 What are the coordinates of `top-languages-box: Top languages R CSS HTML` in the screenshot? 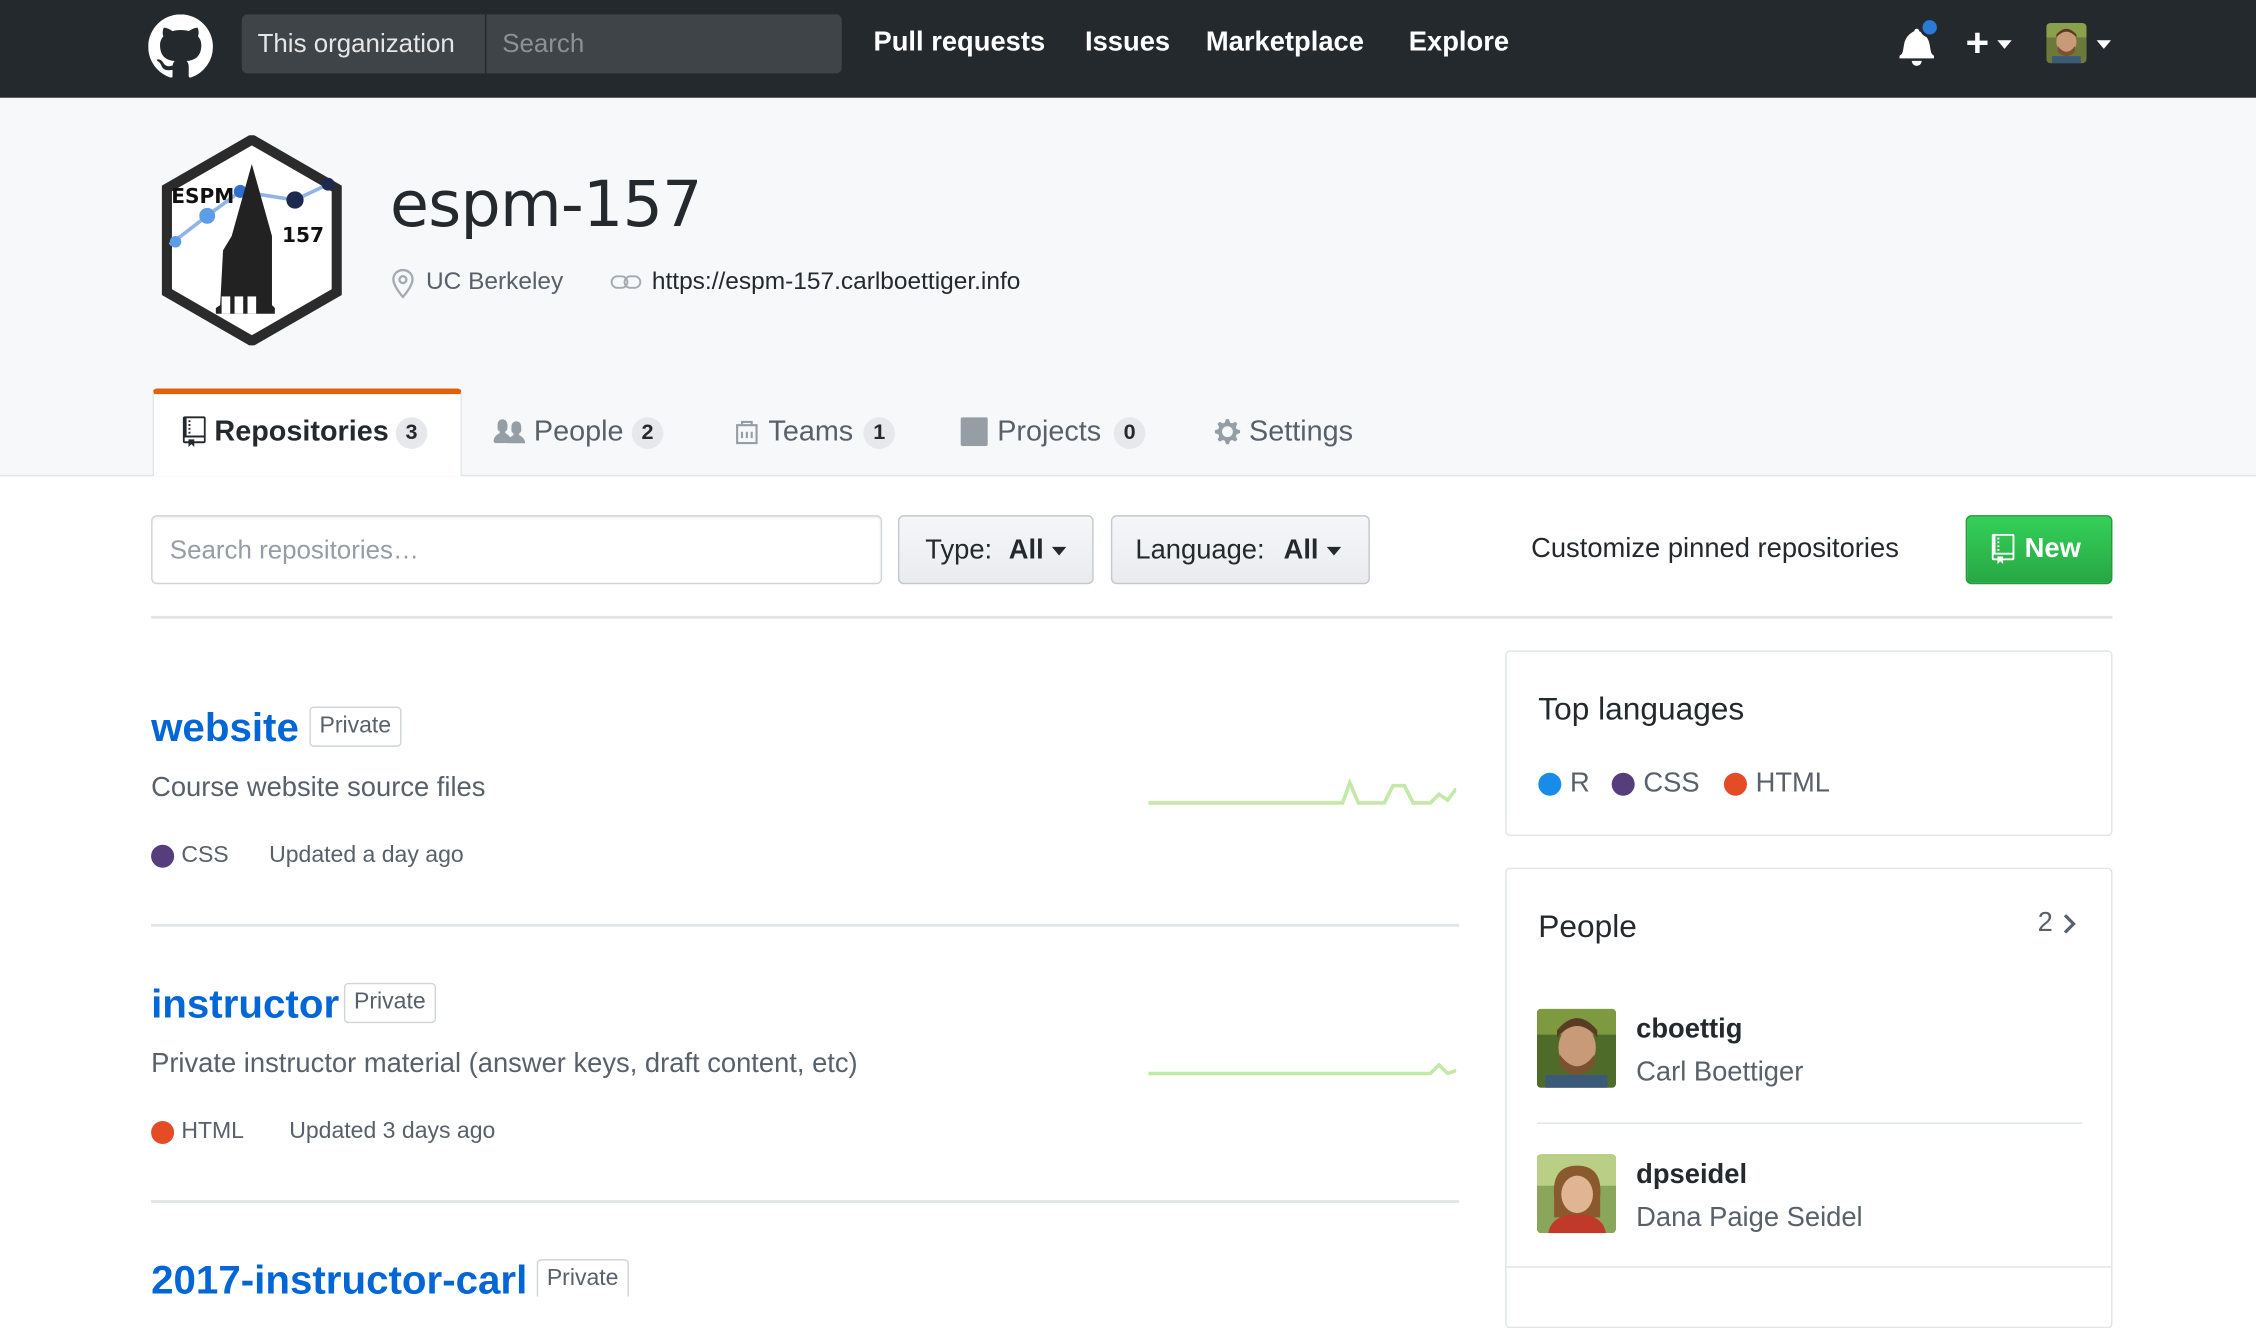 It's located at (1809, 743).